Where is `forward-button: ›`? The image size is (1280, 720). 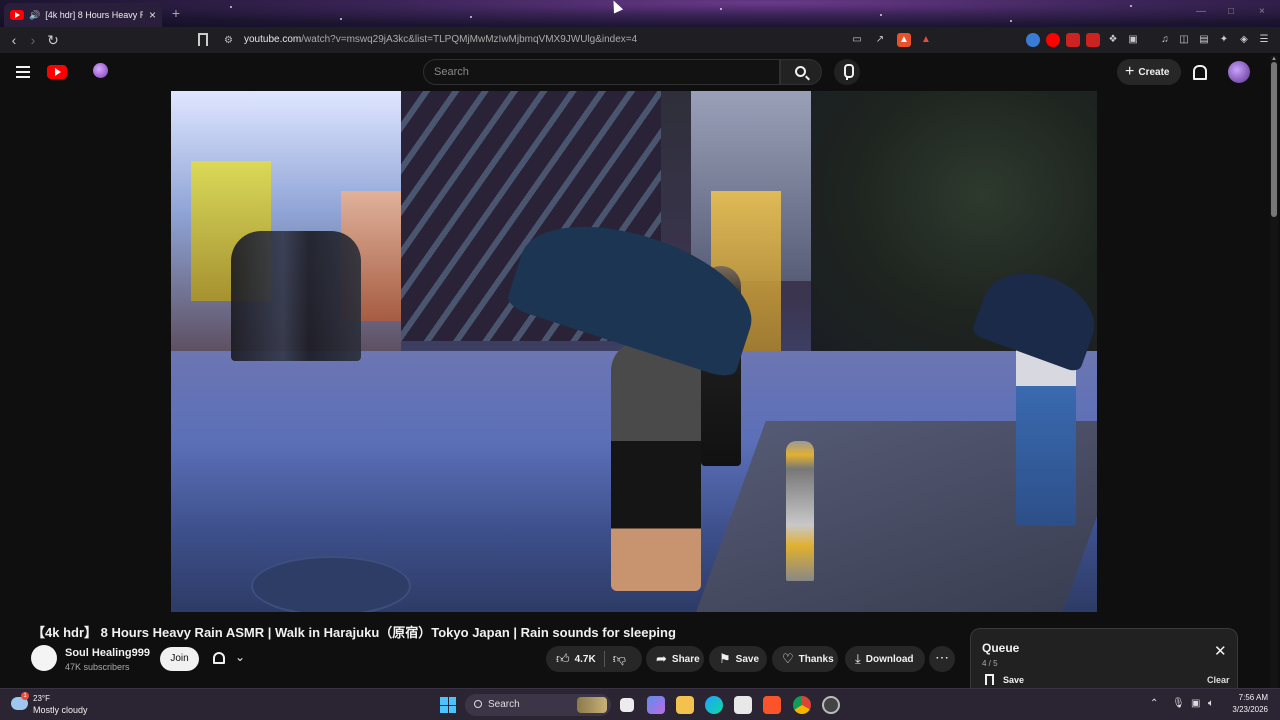
forward-button: › is located at coordinates (33, 40).